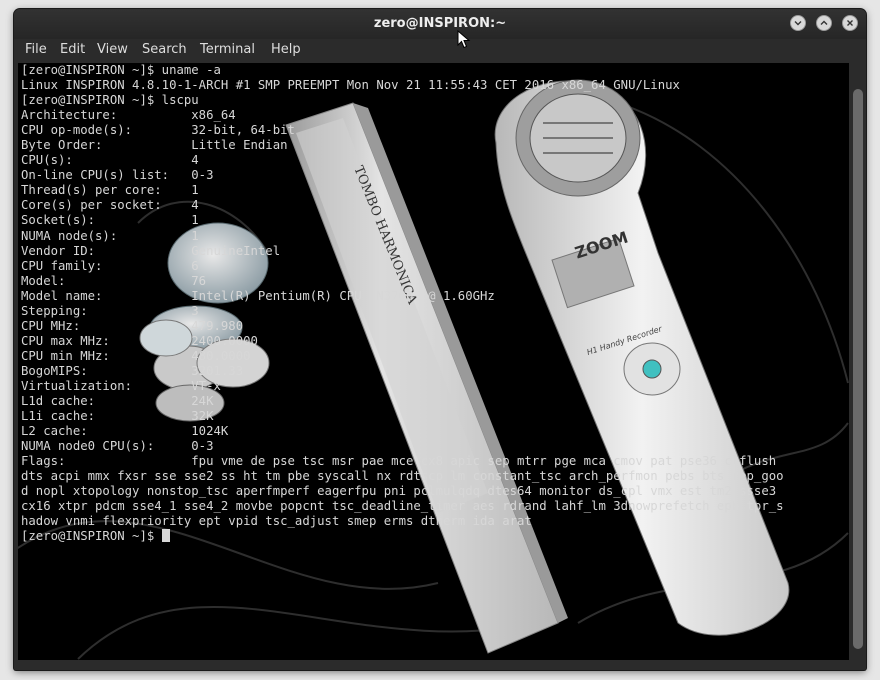 Image resolution: width=880 pixels, height=680 pixels. What do you see at coordinates (36, 49) in the screenshot?
I see `menu-file: File` at bounding box center [36, 49].